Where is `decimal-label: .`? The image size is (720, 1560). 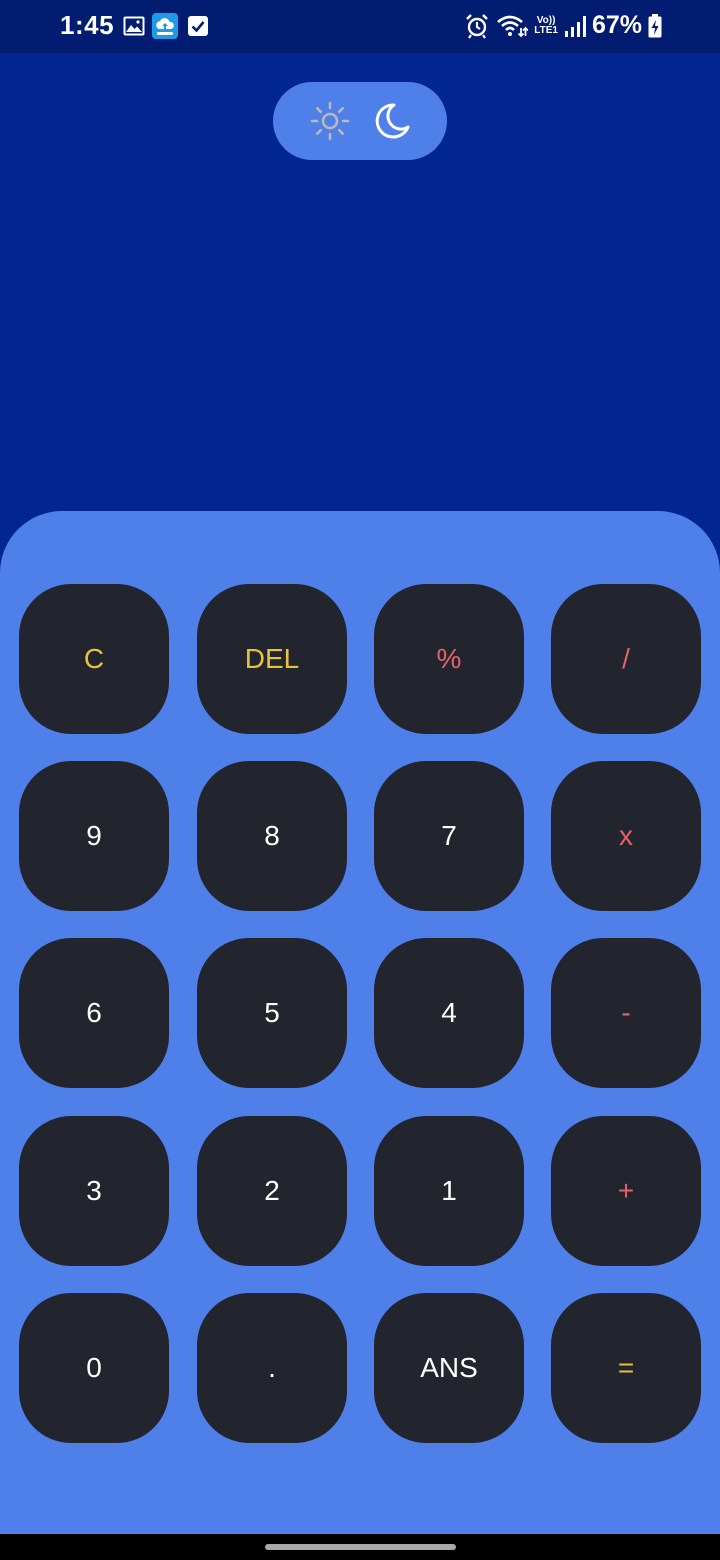 decimal-label: . is located at coordinates (272, 1367).